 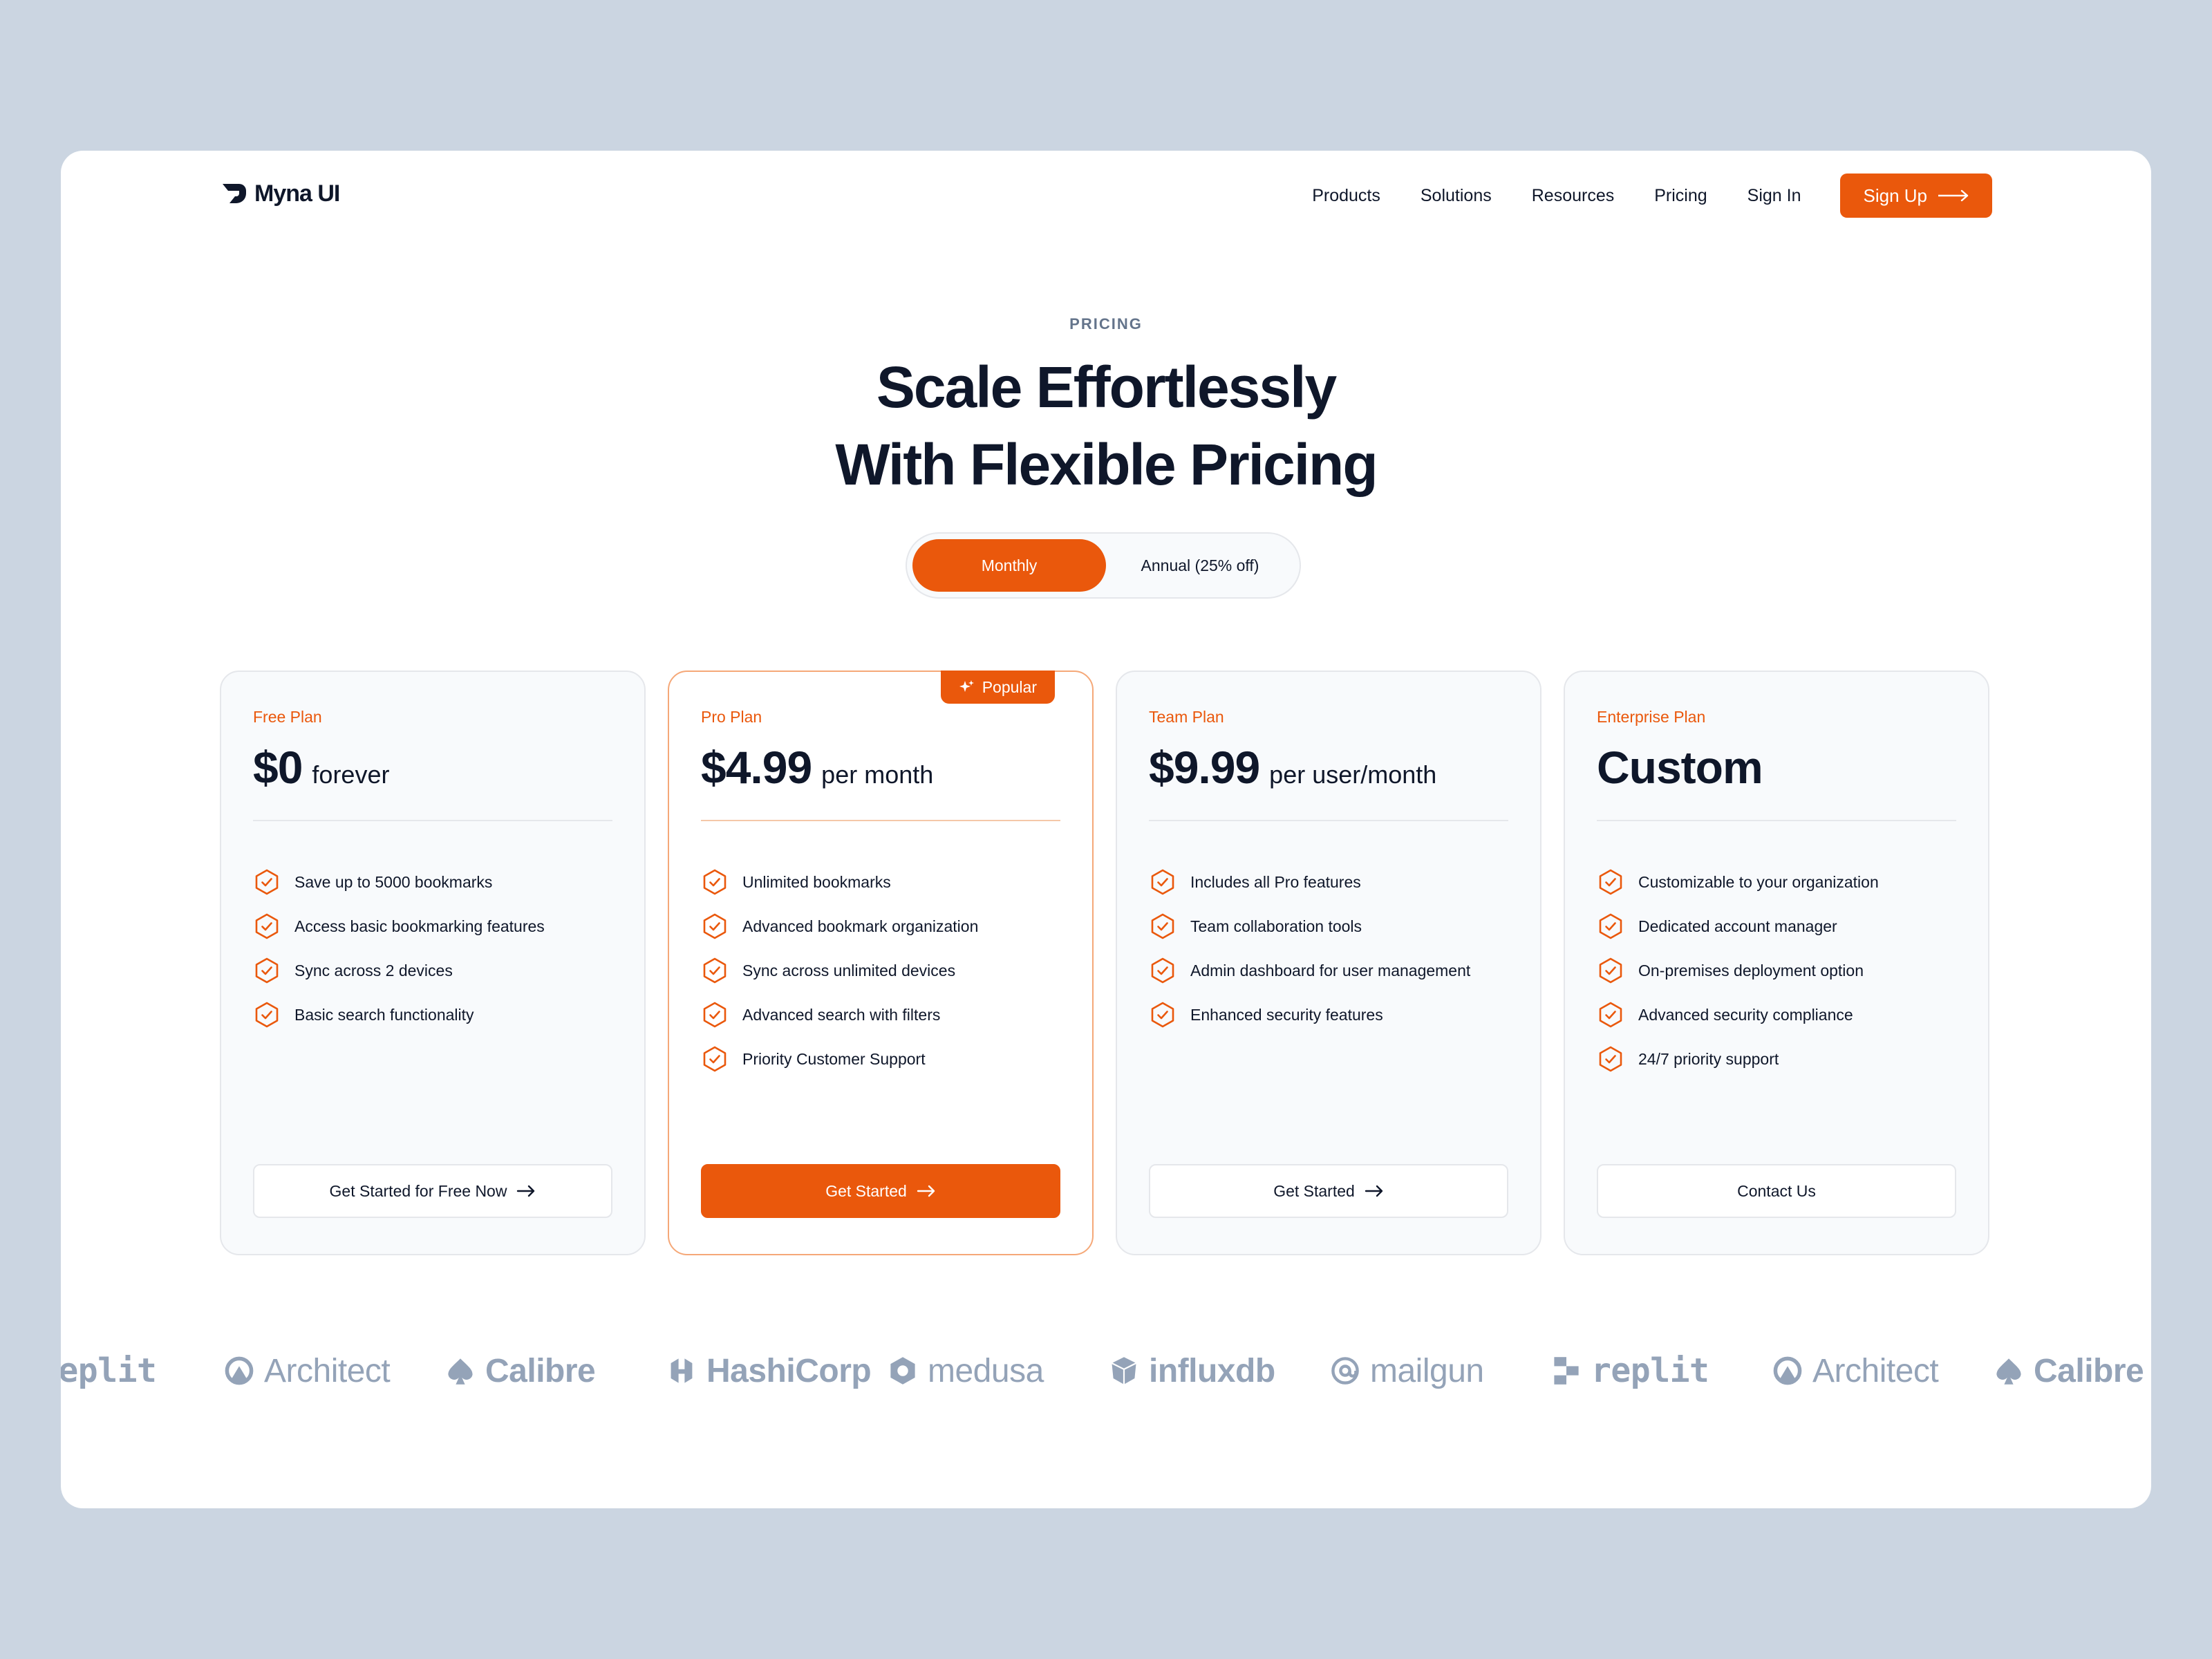 I want to click on feature-item: Enhanced security features, so click(x=1309, y=1015).